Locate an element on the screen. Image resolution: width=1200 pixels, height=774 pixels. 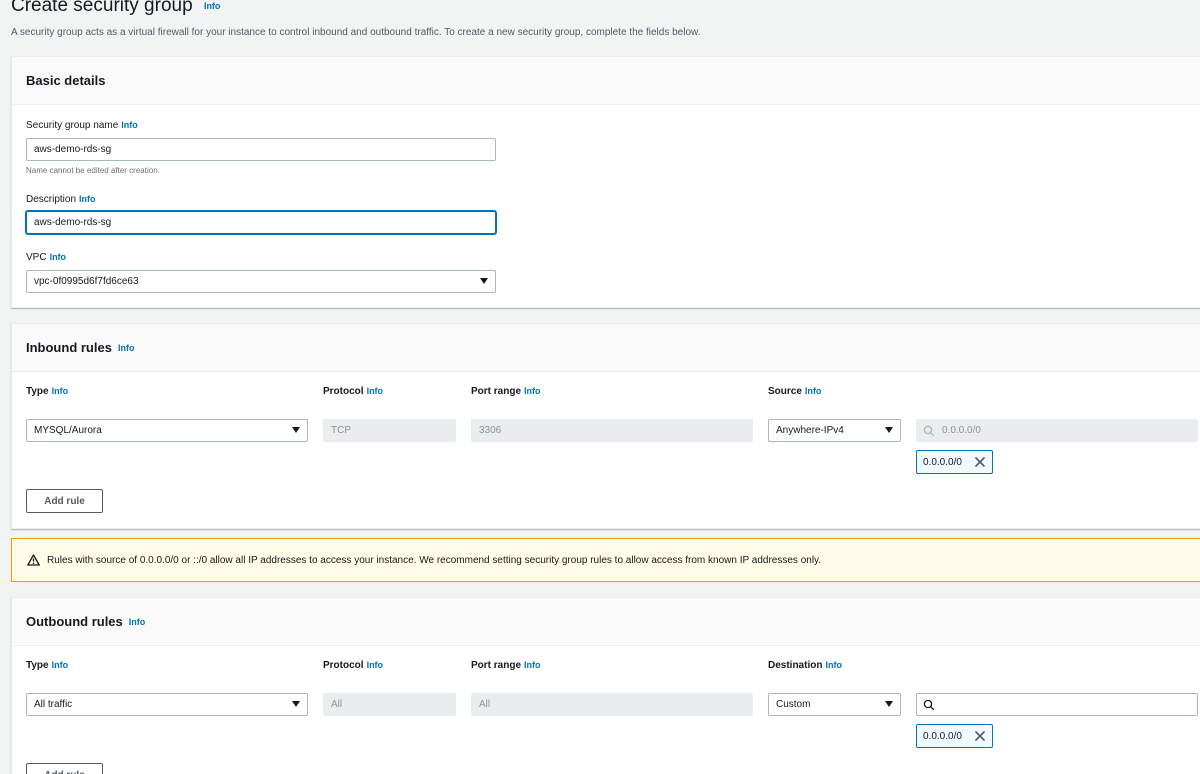
outbound-destination-header-text: Destination is located at coordinates (795, 665).